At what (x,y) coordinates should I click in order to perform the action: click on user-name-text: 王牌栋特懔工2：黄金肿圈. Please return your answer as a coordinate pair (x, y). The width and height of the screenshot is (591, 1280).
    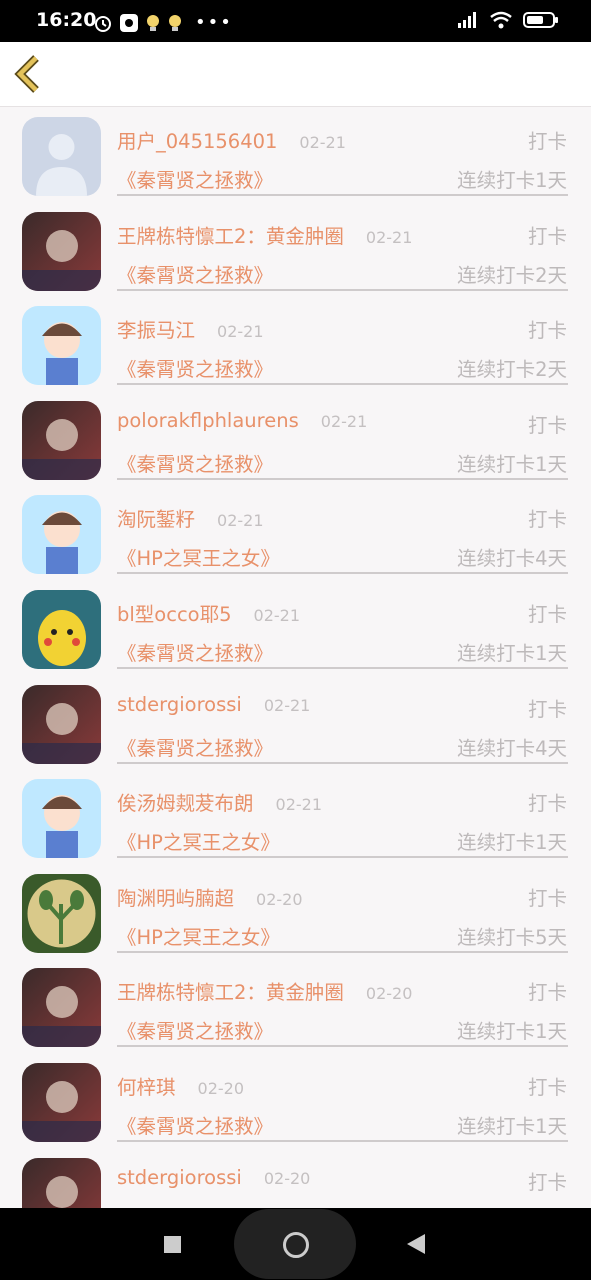
    Looking at the image, I should click on (230, 236).